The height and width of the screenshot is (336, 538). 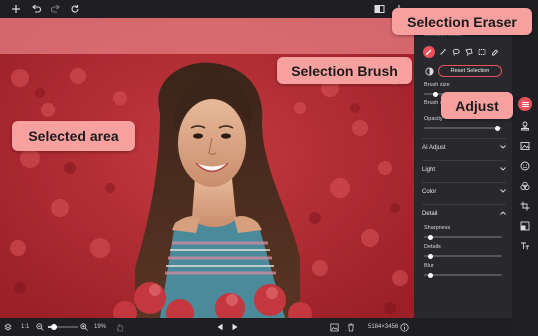 I want to click on rectangle-select-icon, so click(x=482, y=52).